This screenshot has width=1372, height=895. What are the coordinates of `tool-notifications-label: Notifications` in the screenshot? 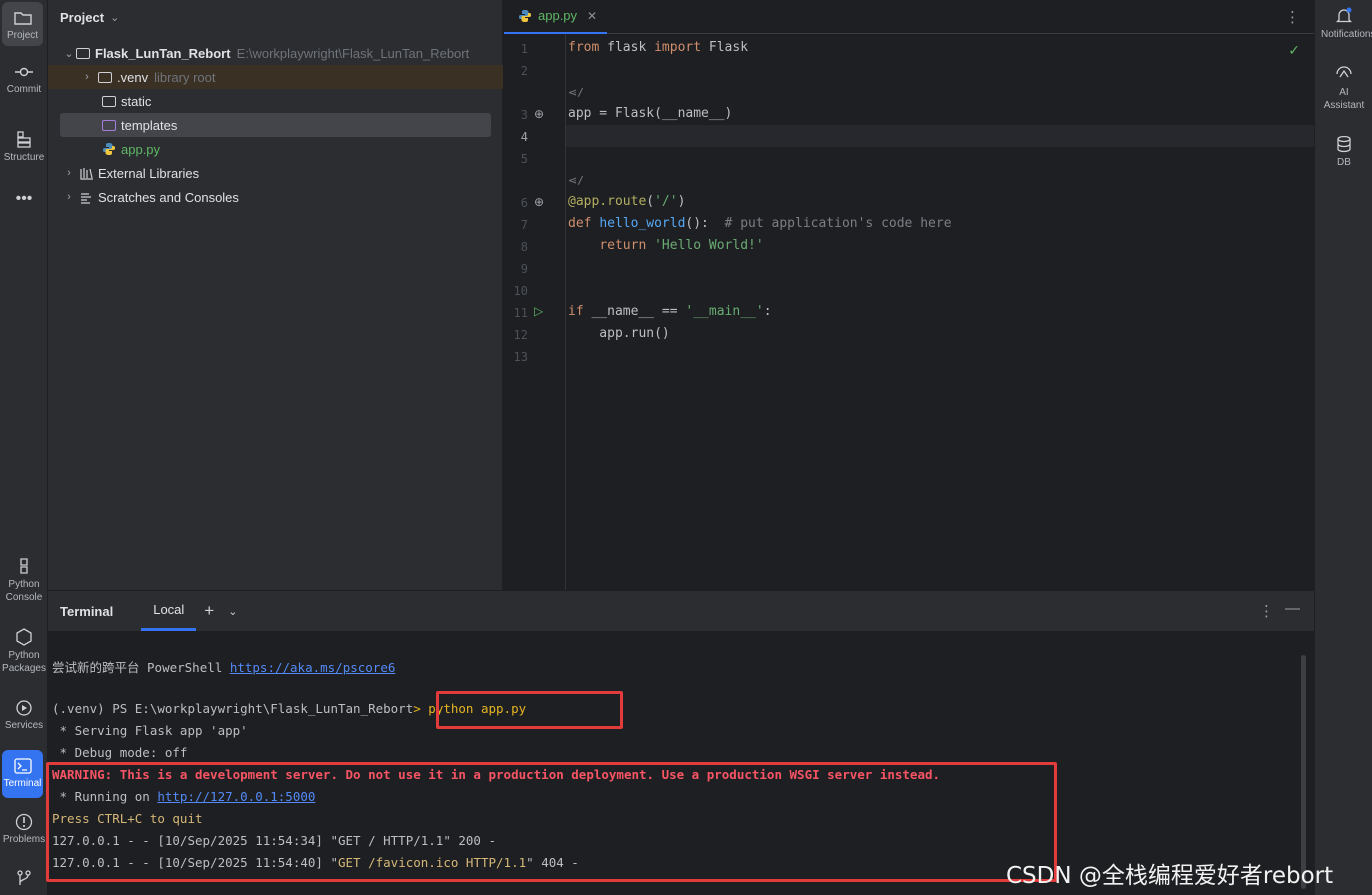 It's located at (1346, 34).